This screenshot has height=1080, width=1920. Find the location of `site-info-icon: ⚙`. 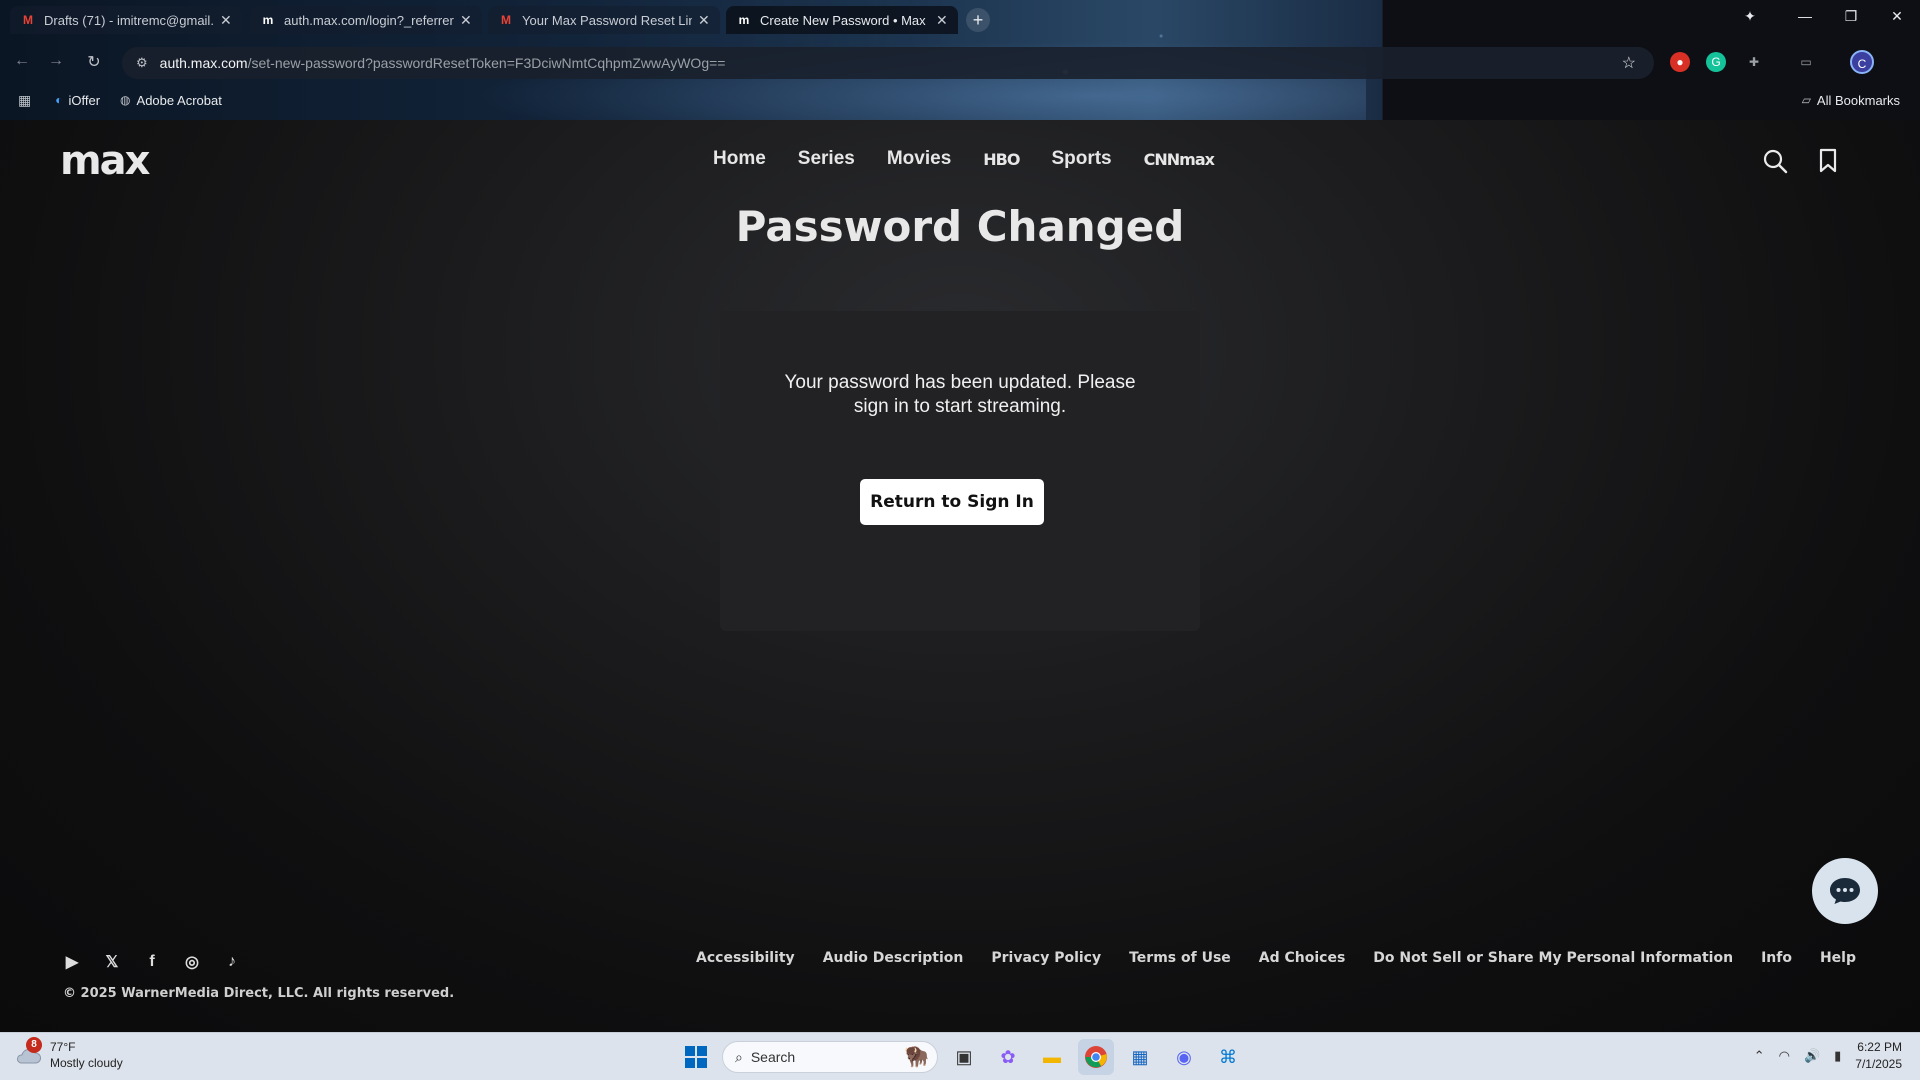

site-info-icon: ⚙ is located at coordinates (142, 63).